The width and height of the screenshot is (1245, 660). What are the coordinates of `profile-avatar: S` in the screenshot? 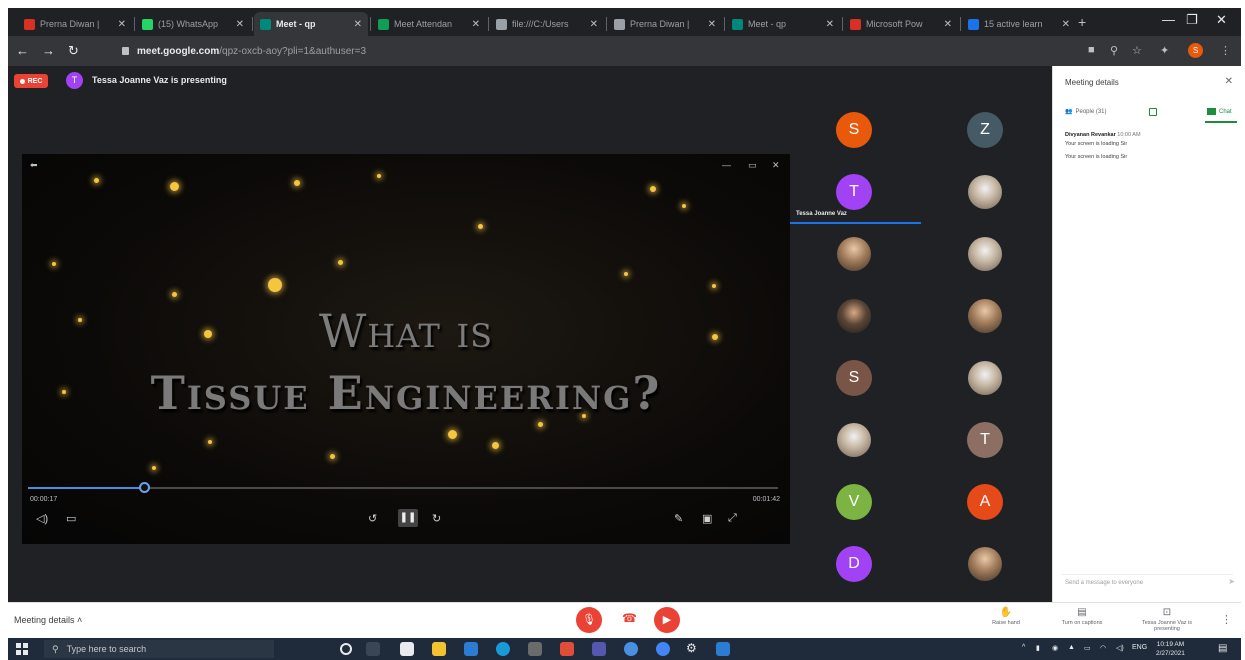 It's located at (1195, 50).